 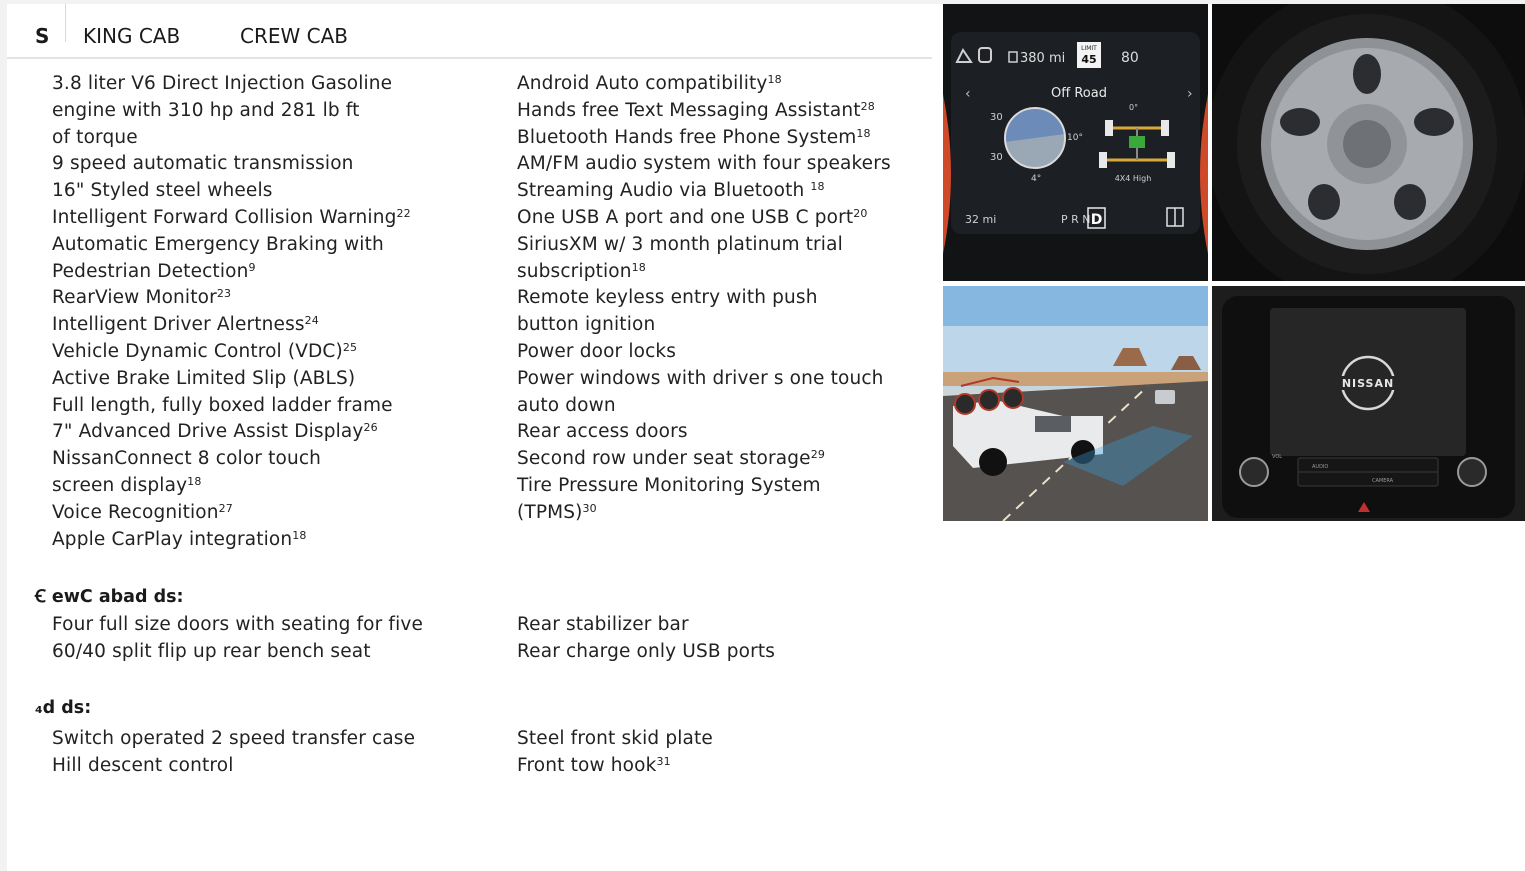 What do you see at coordinates (65, 23) in the screenshot?
I see `tab-divider` at bounding box center [65, 23].